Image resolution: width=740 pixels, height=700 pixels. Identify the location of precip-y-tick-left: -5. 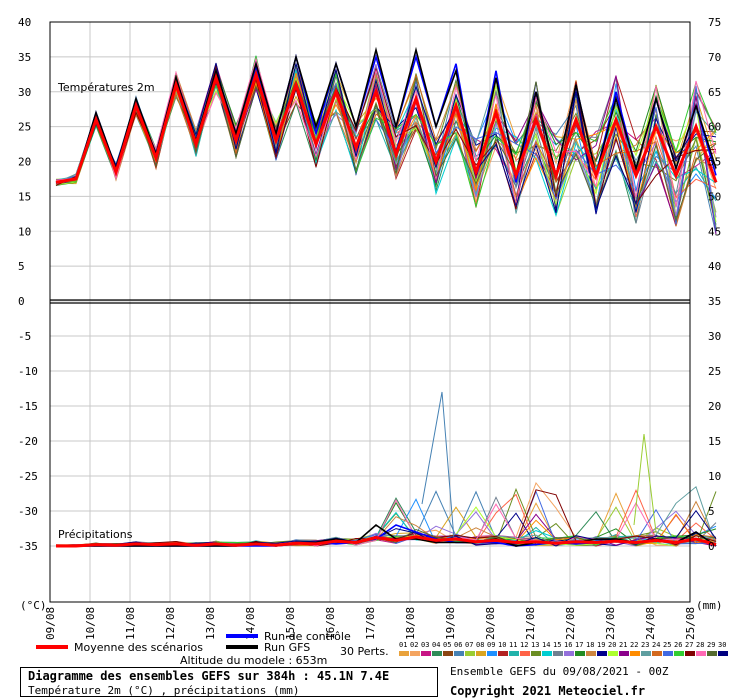
(24, 336).